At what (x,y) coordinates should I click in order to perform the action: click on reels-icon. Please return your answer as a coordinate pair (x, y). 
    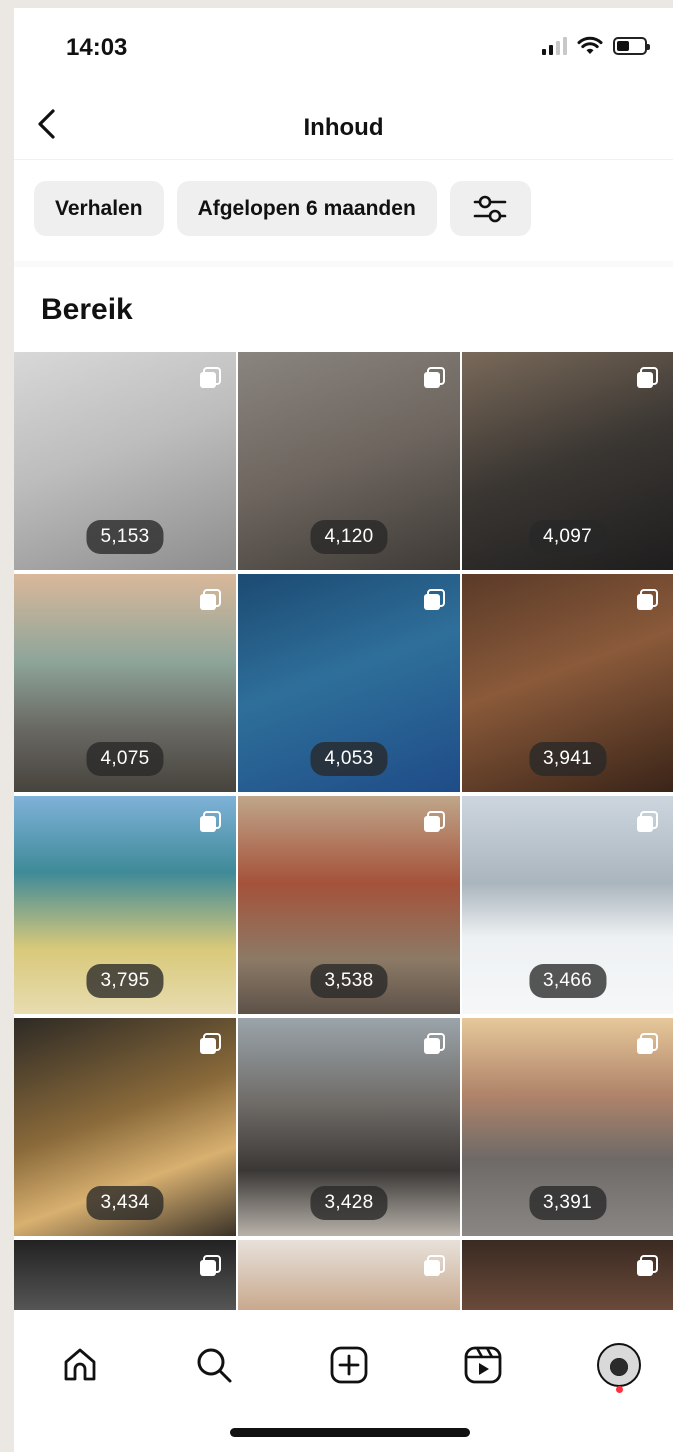
    Looking at the image, I should click on (483, 1365).